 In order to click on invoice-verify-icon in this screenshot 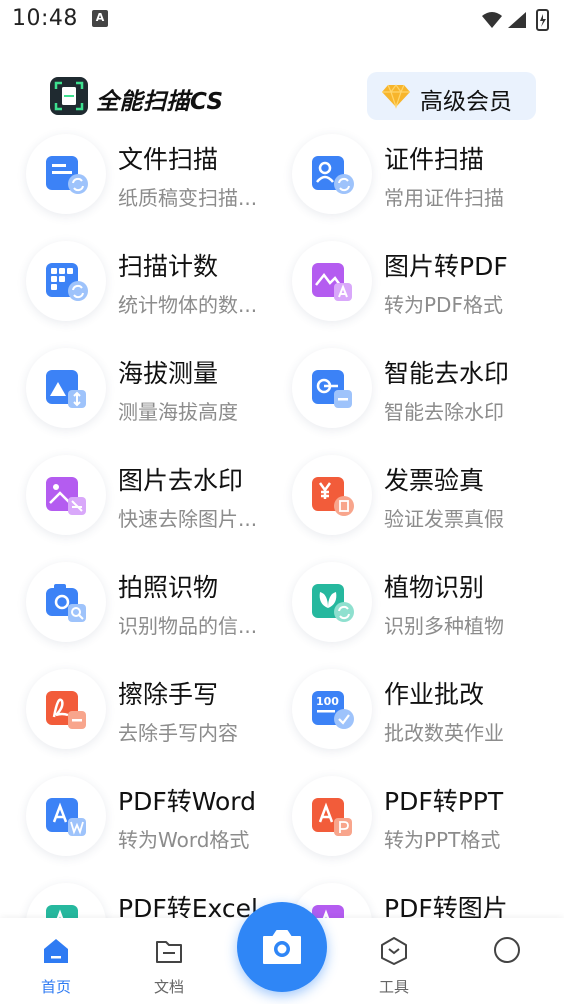, I will do `click(332, 495)`.